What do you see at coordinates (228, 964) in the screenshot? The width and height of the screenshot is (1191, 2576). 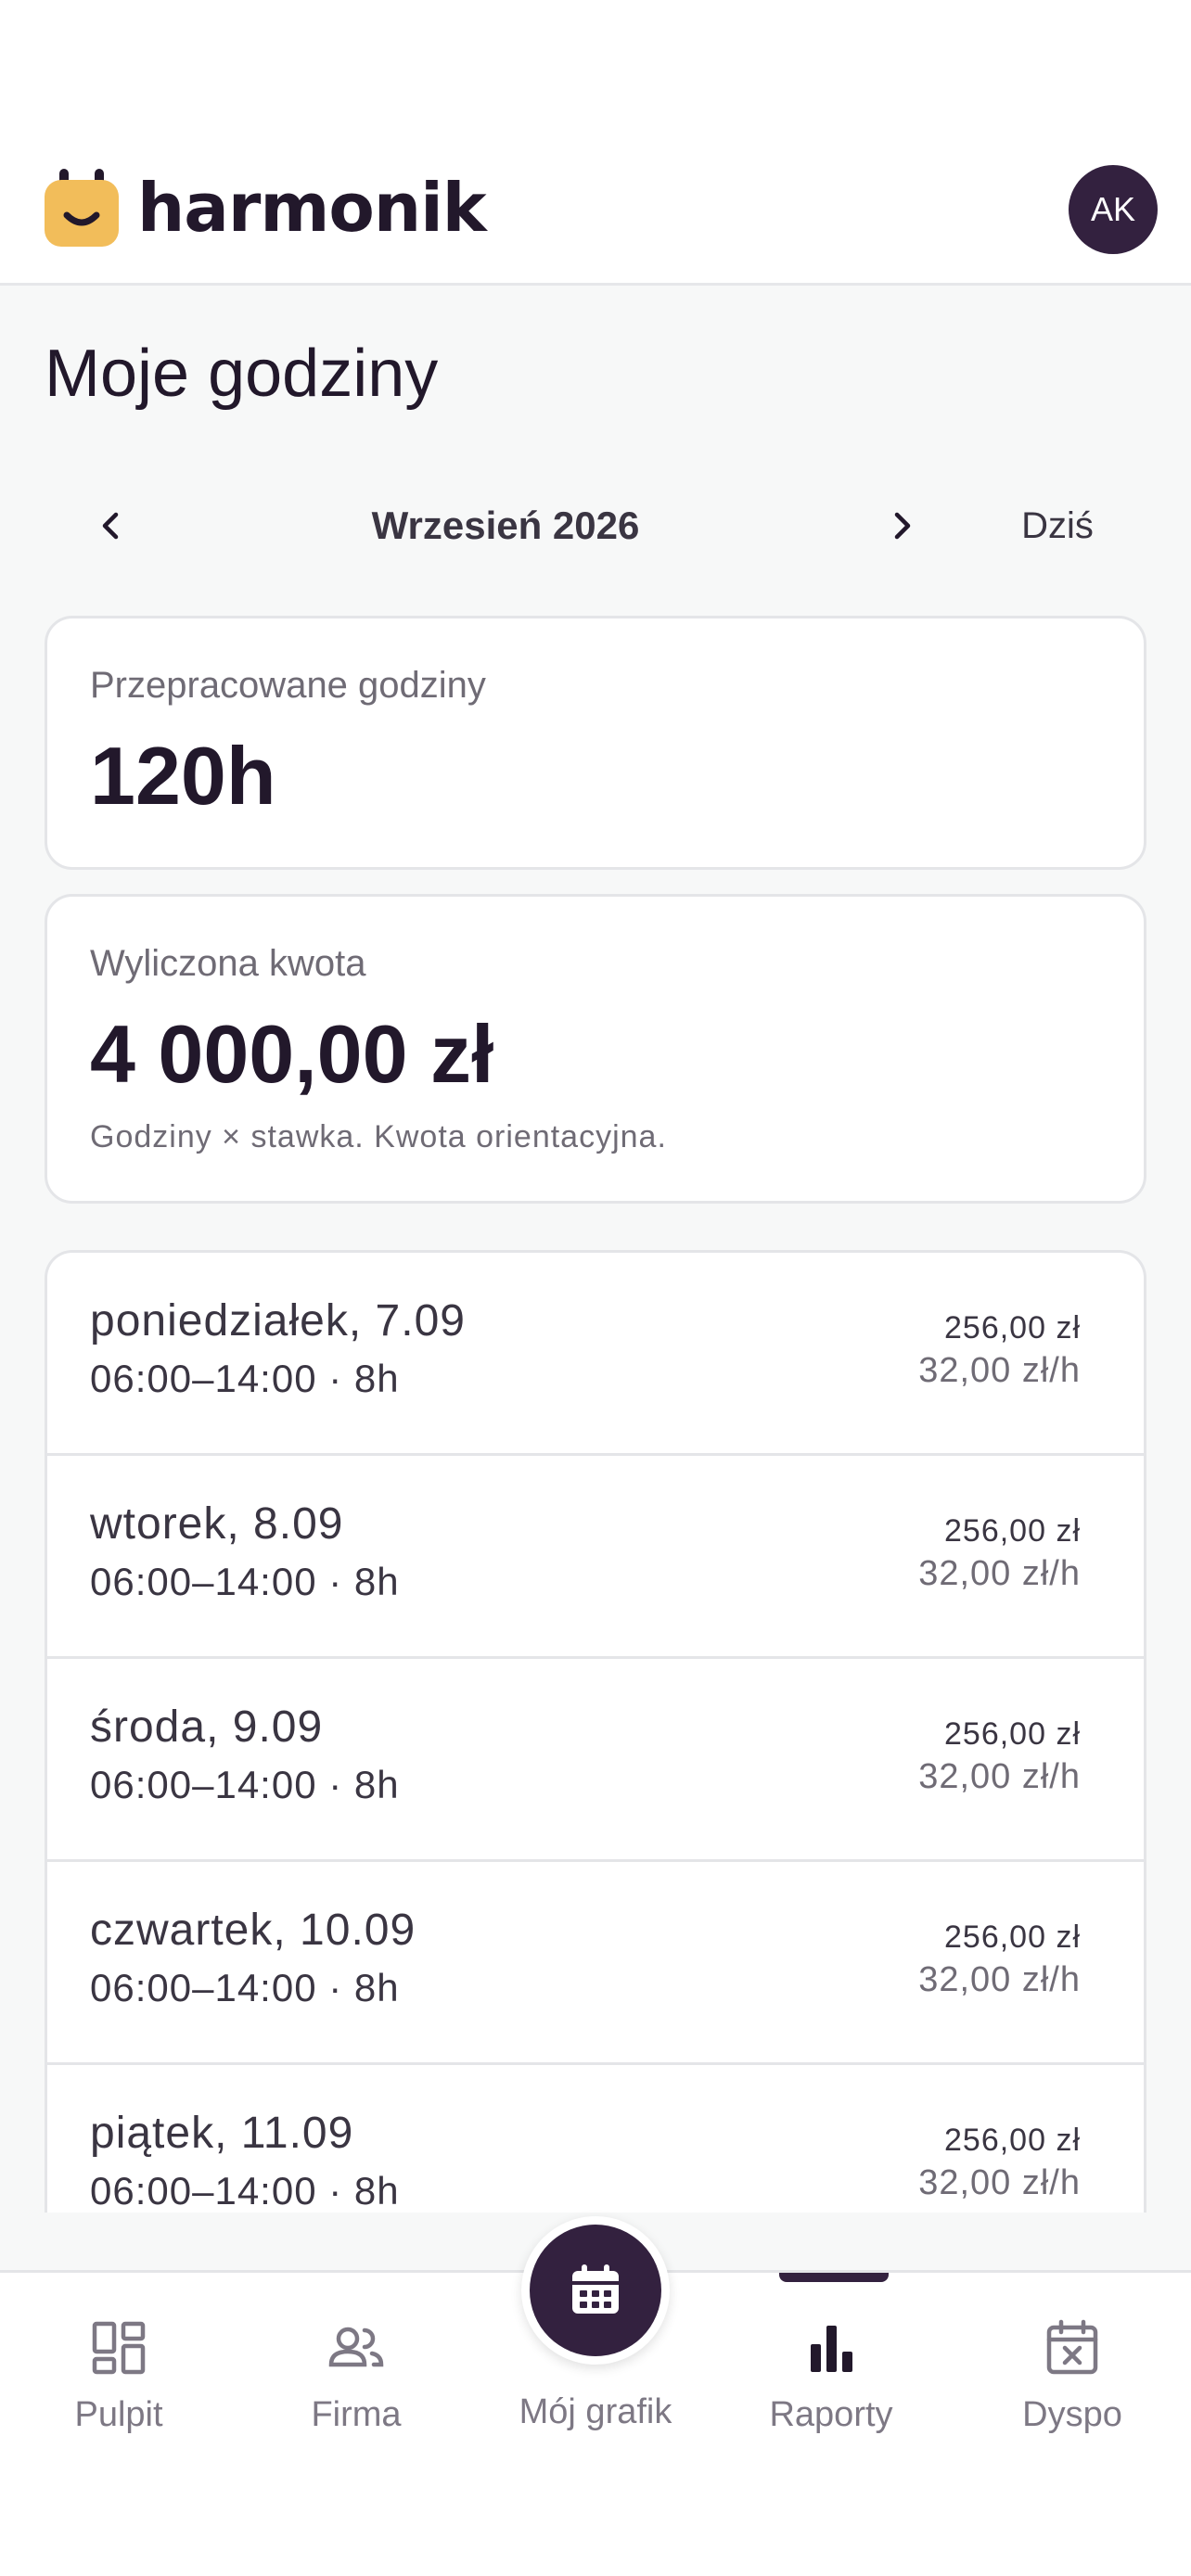 I see `amount-label: Wyliczona kwota` at bounding box center [228, 964].